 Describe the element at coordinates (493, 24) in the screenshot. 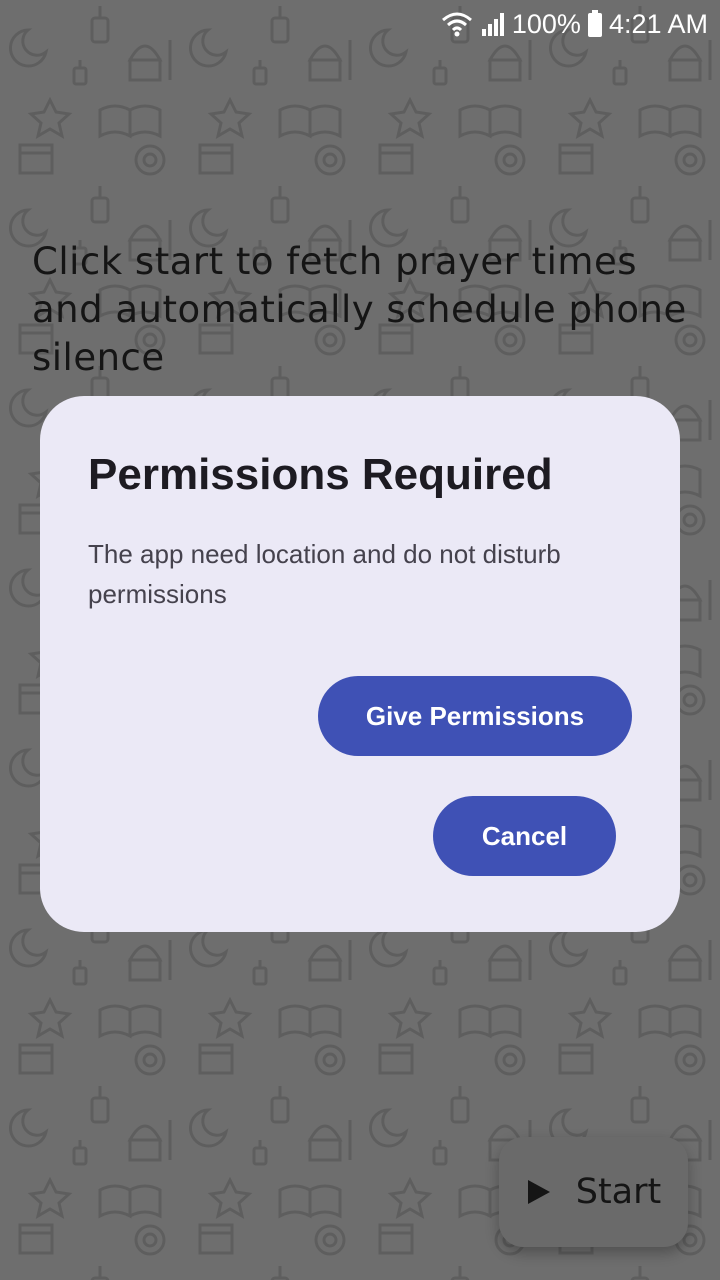

I see `signal-icon` at that location.